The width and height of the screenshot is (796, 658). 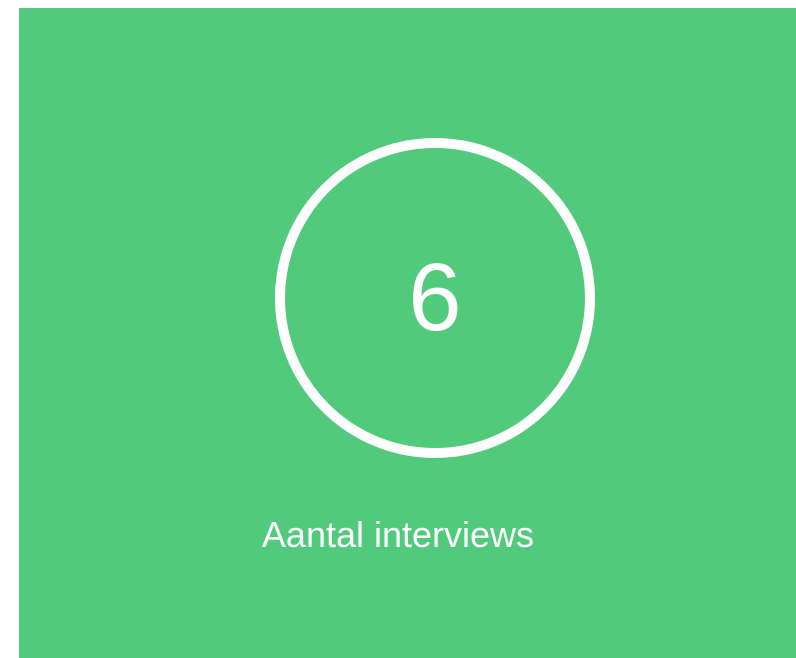 I want to click on stat-value: 6, so click(x=435, y=297).